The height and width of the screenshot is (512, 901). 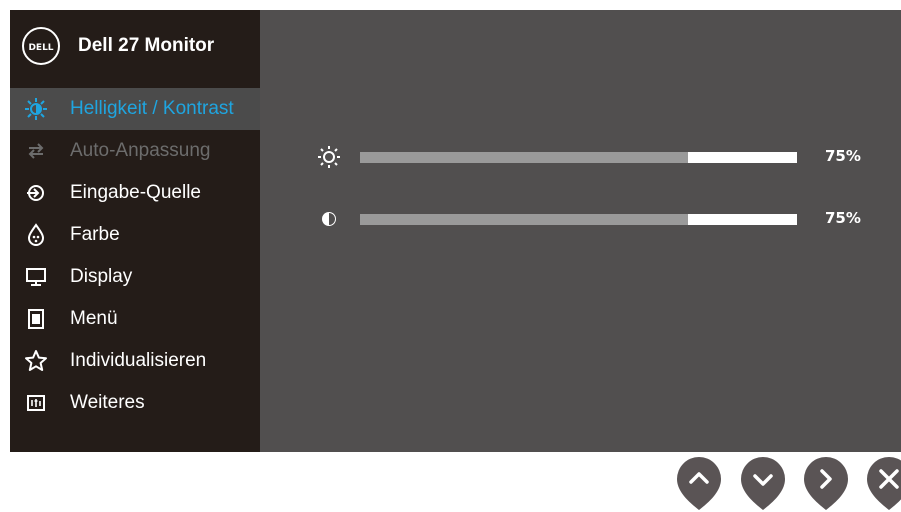 What do you see at coordinates (36, 361) in the screenshot?
I see `star-icon` at bounding box center [36, 361].